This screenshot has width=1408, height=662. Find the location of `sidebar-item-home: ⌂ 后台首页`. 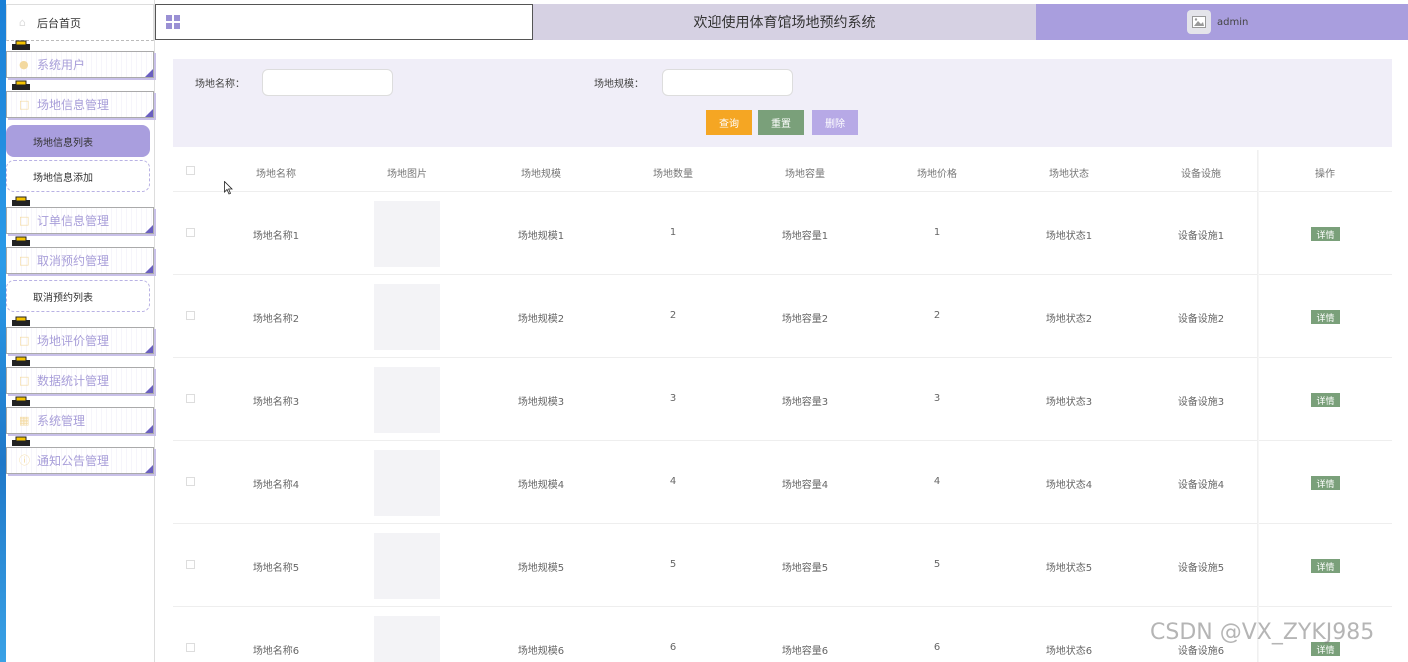

sidebar-item-home: ⌂ 后台首页 is located at coordinates (80, 22).